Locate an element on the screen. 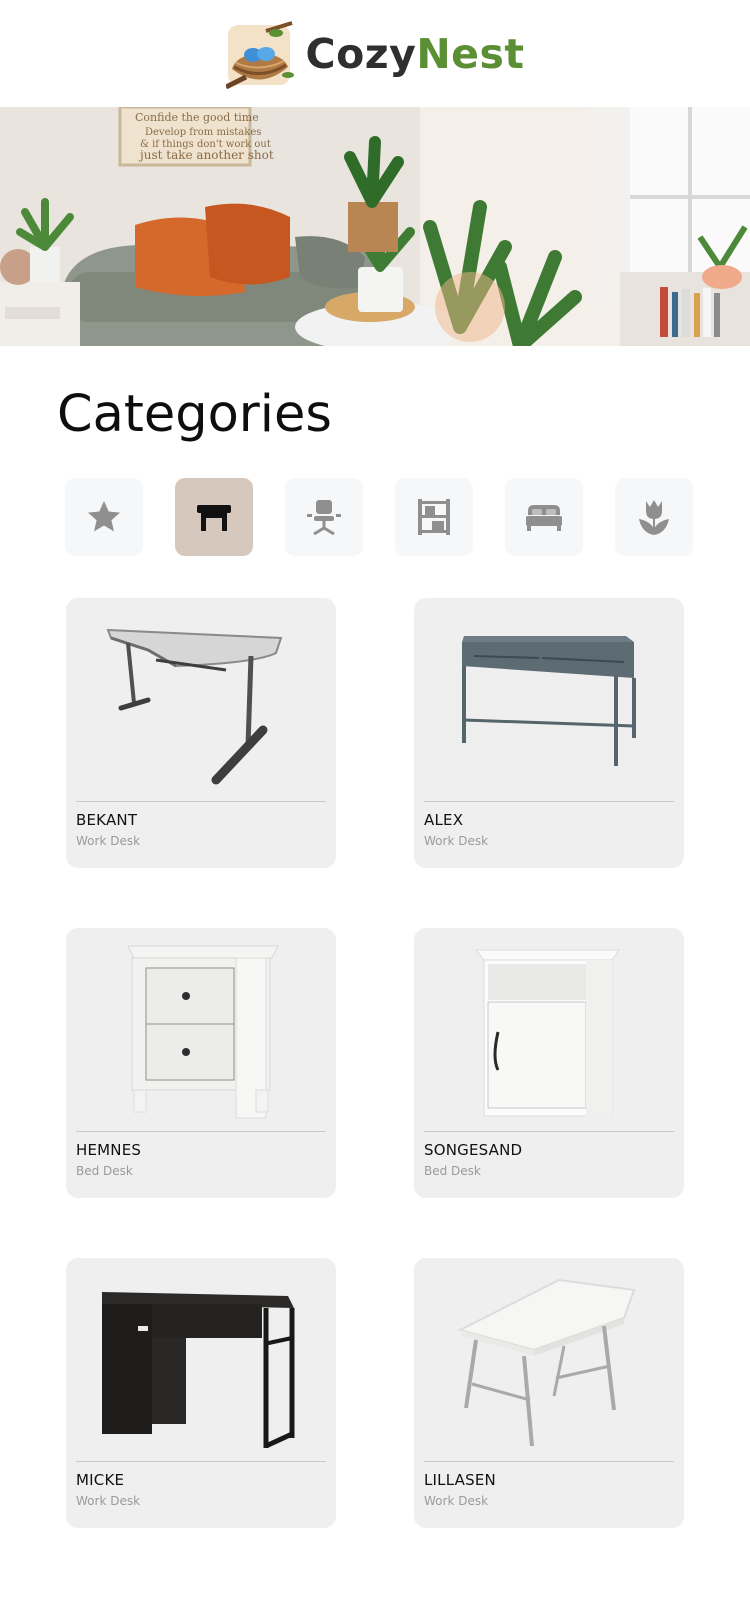 The width and height of the screenshot is (750, 1624). product-card-songesand: SONGESAND Bed Desk is located at coordinates (549, 1063).